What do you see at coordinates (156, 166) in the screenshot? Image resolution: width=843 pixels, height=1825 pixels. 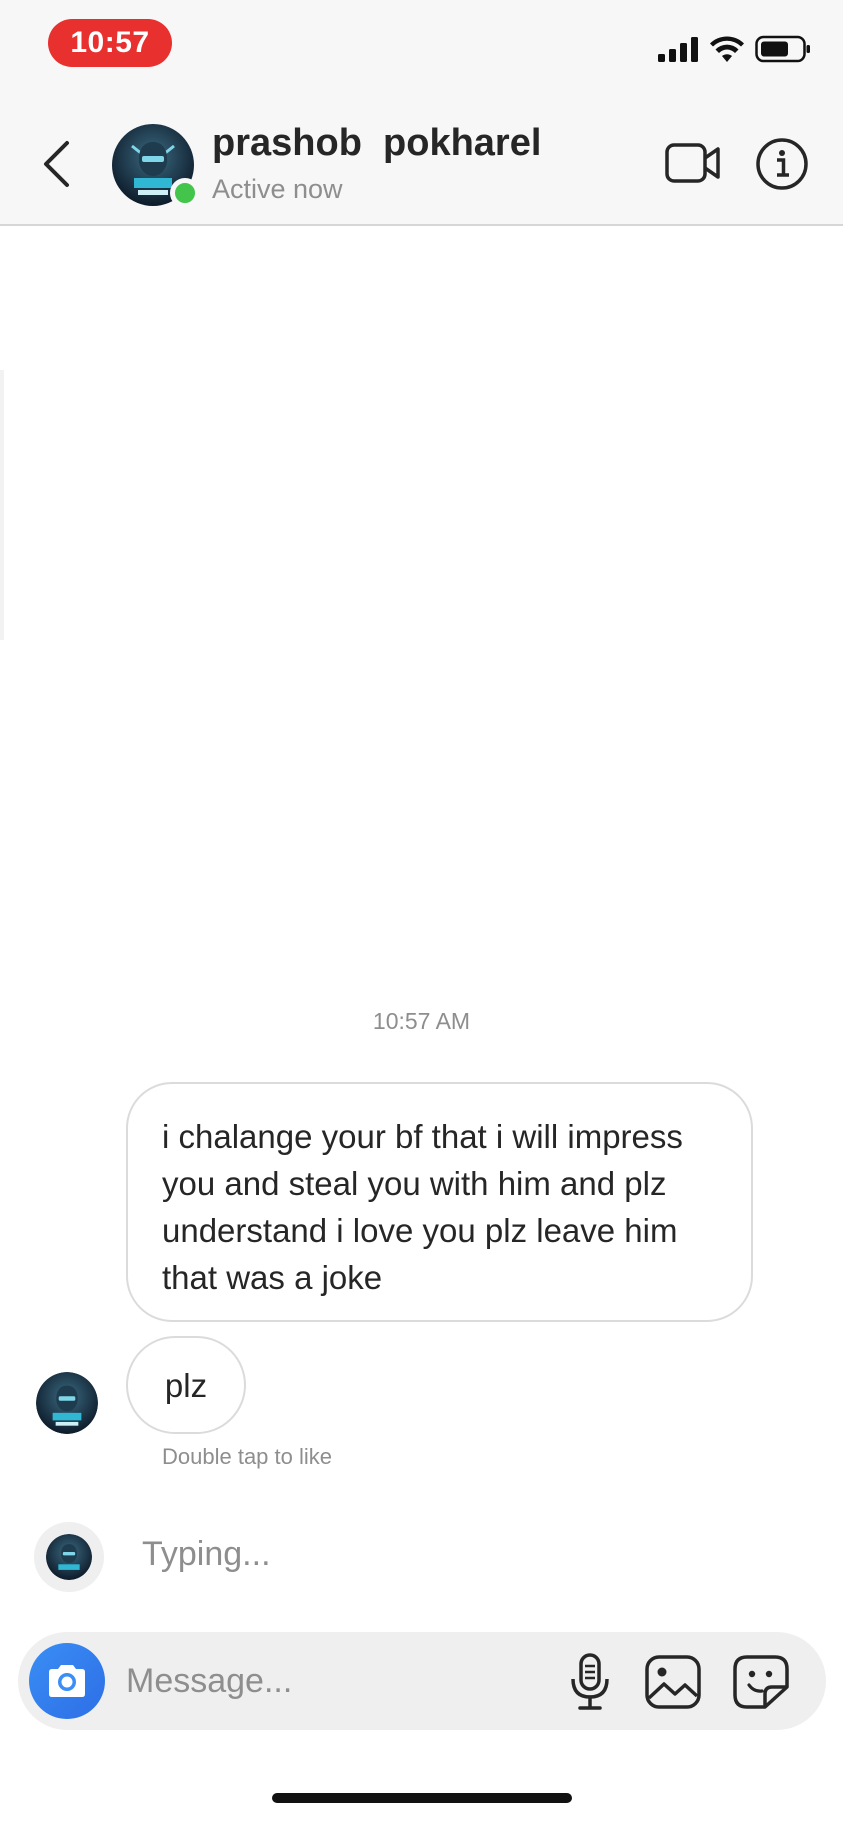 I see `header-avatar` at bounding box center [156, 166].